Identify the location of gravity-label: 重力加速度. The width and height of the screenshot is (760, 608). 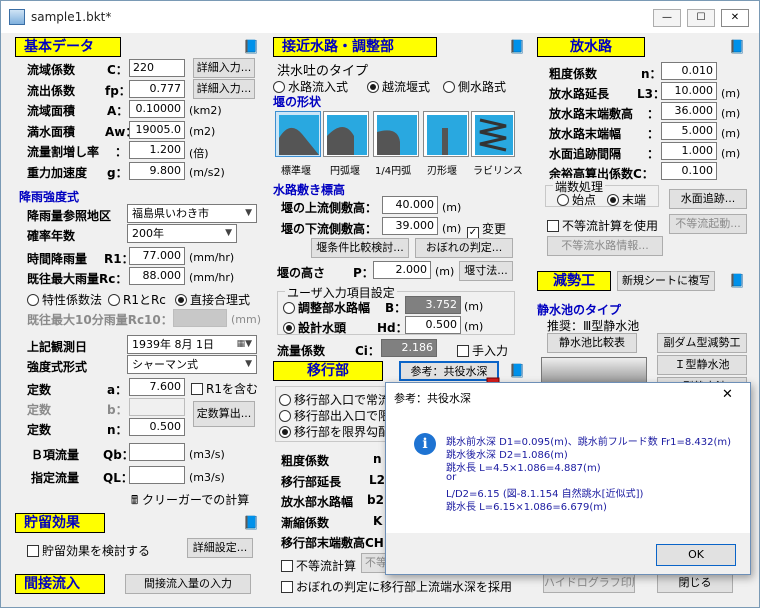
(57, 173).